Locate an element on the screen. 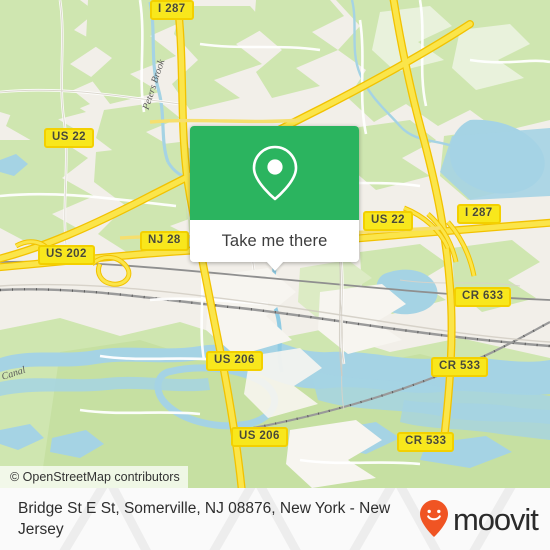 This screenshot has height=550, width=550. shield-cr-633: CR 633 is located at coordinates (483, 297).